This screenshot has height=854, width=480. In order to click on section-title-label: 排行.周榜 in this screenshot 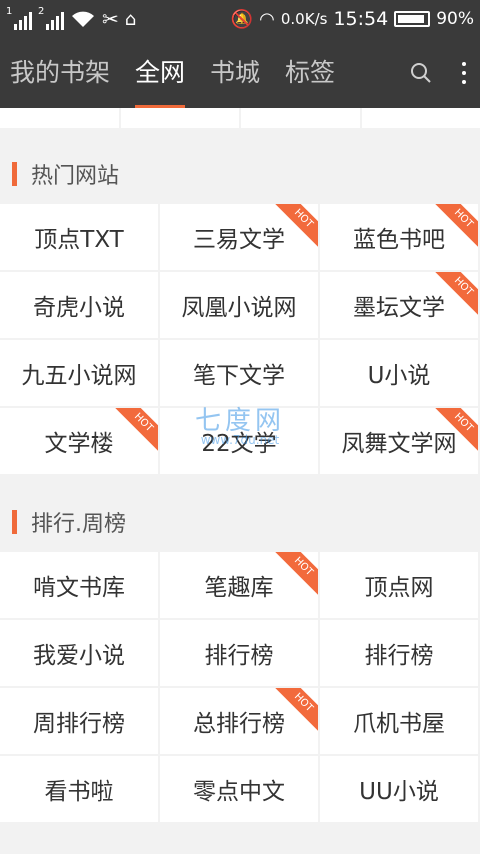, I will do `click(78, 524)`.